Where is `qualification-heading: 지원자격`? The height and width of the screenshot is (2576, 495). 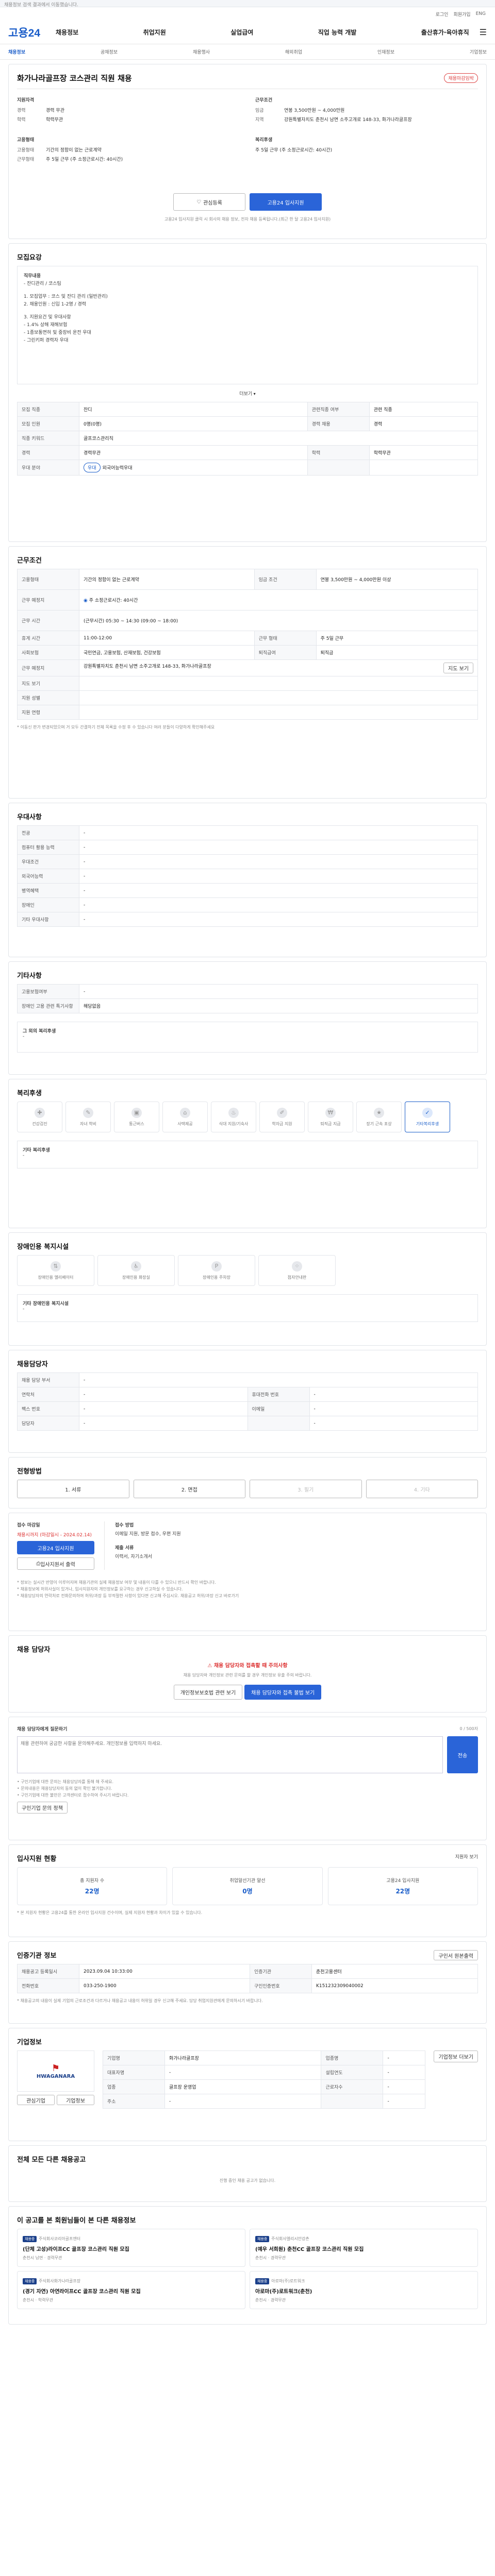
qualification-heading: 지원자격 is located at coordinates (26, 100).